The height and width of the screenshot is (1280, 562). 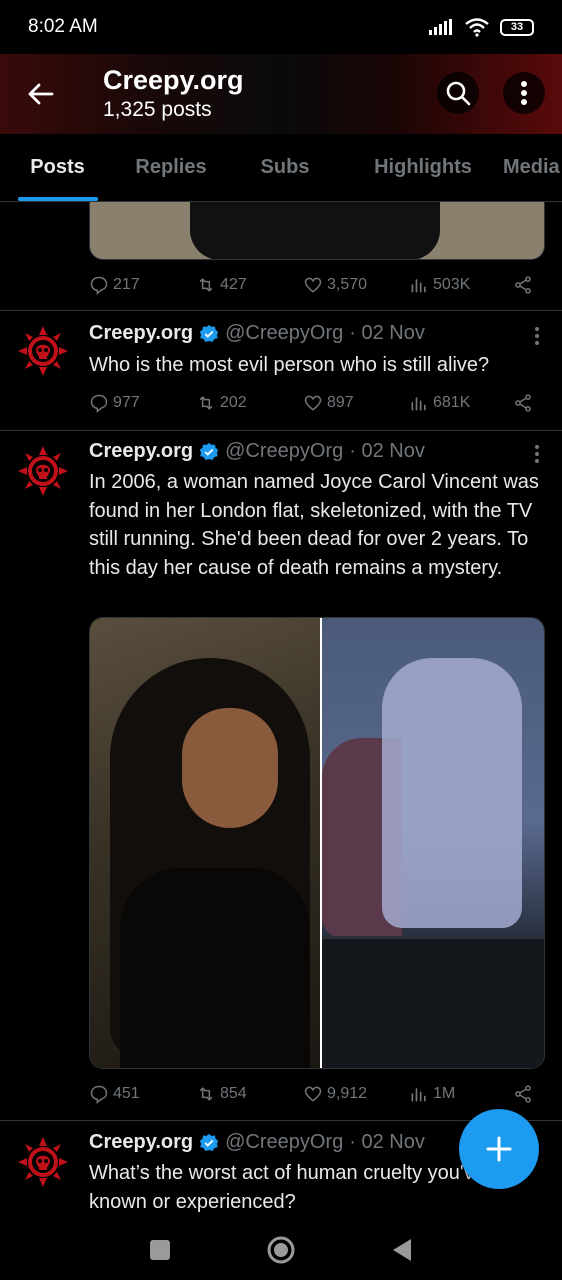 What do you see at coordinates (340, 402) in the screenshot?
I see `like-count: 897` at bounding box center [340, 402].